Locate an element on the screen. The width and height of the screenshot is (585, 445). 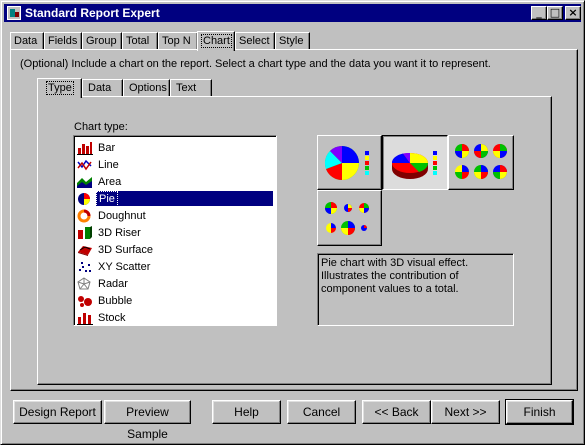
preview-sample-button: Preview Sample is located at coordinates (147, 420).